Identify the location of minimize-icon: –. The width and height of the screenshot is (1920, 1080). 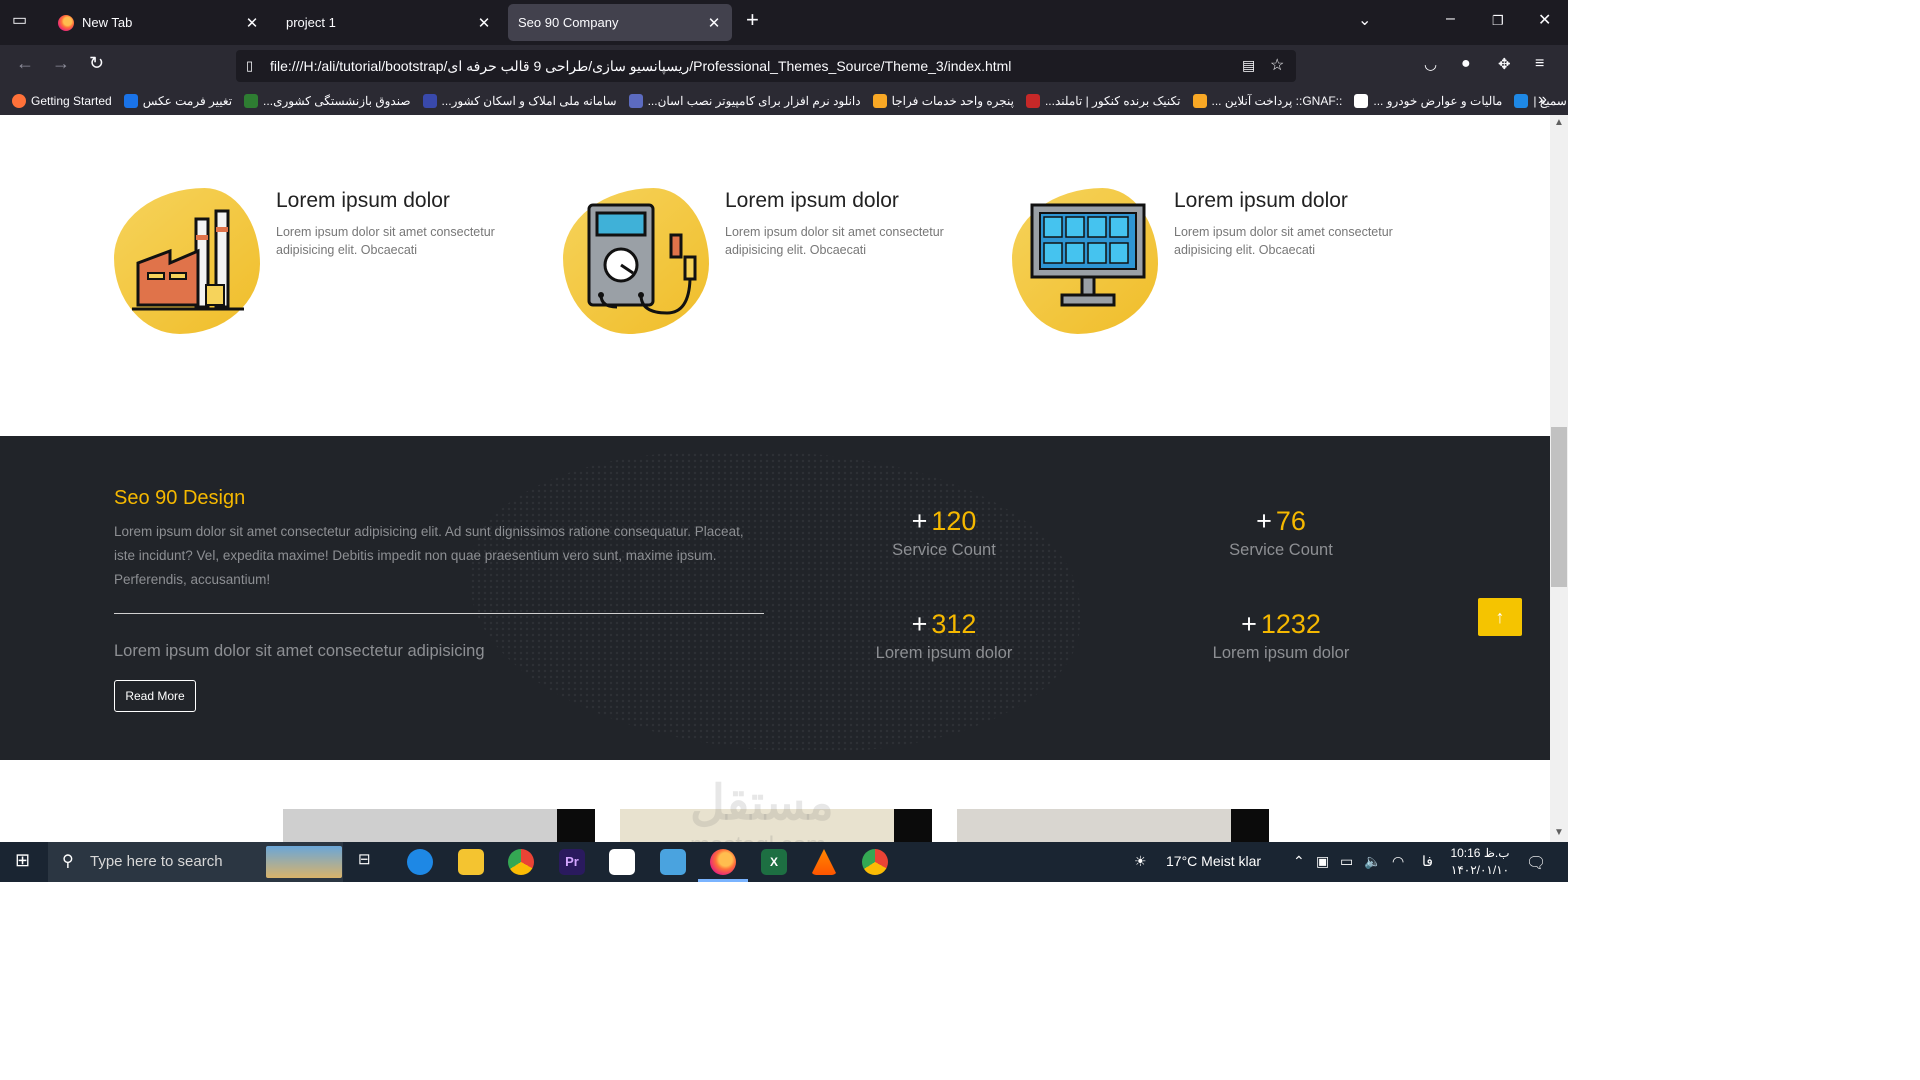
(1450, 19).